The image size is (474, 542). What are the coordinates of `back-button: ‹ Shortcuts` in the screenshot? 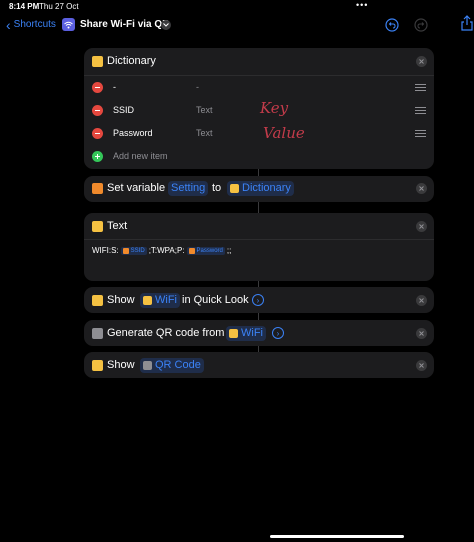 It's located at (31, 24).